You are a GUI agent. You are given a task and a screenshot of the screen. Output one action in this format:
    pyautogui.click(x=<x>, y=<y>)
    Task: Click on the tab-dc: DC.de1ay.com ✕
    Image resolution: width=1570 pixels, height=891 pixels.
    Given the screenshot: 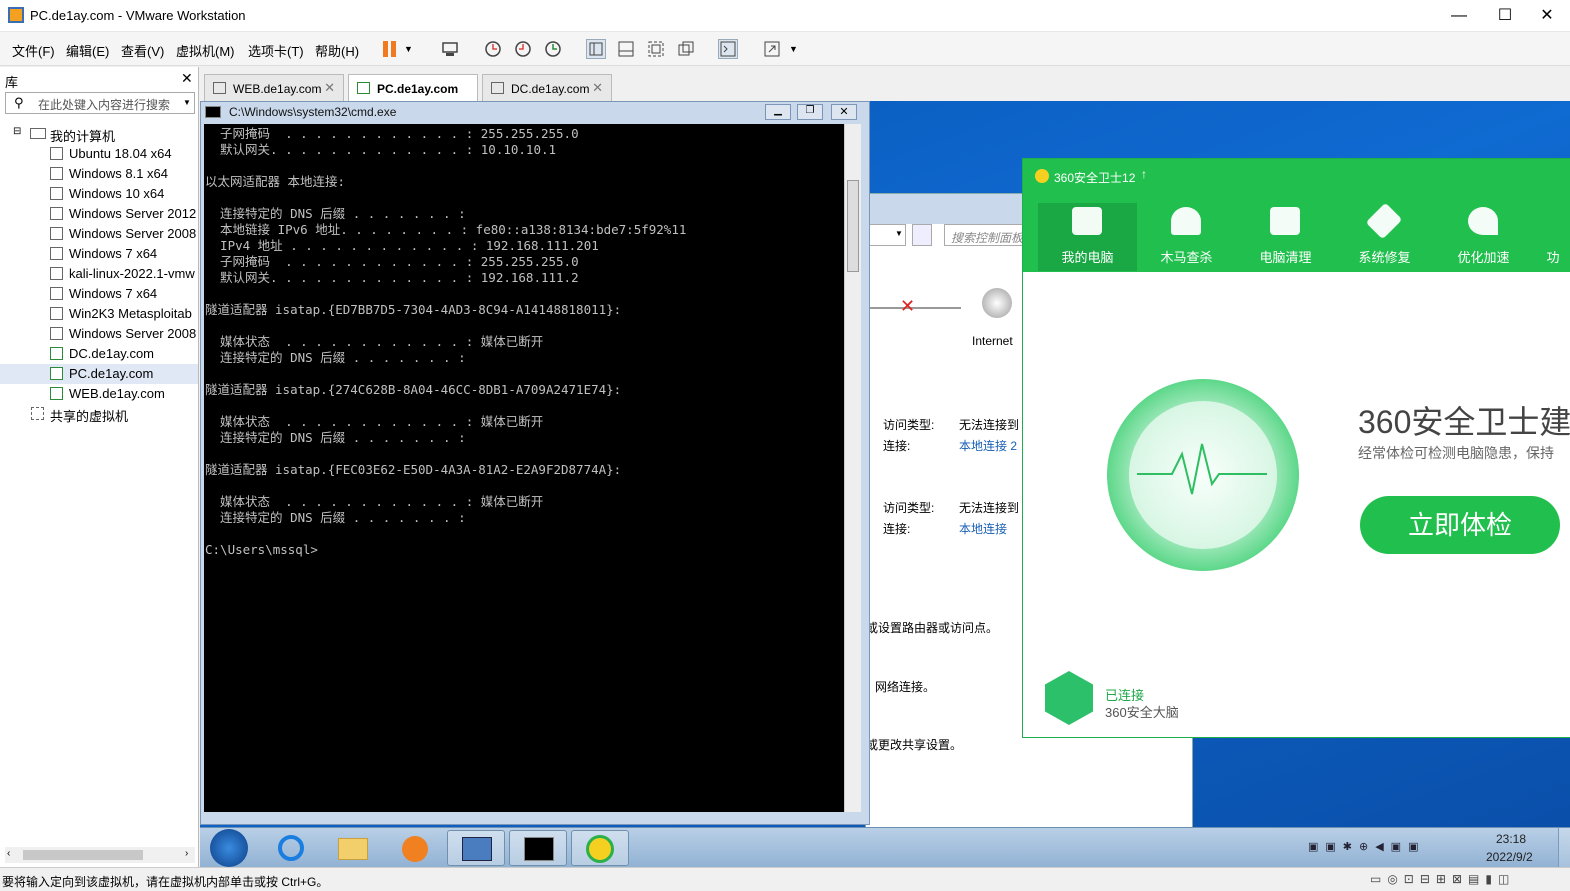 What is the action you would take?
    pyautogui.click(x=547, y=87)
    